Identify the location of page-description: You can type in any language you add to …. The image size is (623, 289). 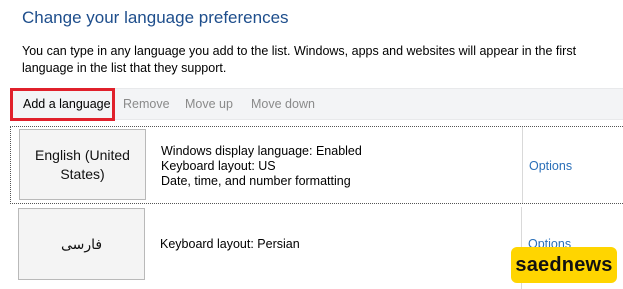
(299, 59).